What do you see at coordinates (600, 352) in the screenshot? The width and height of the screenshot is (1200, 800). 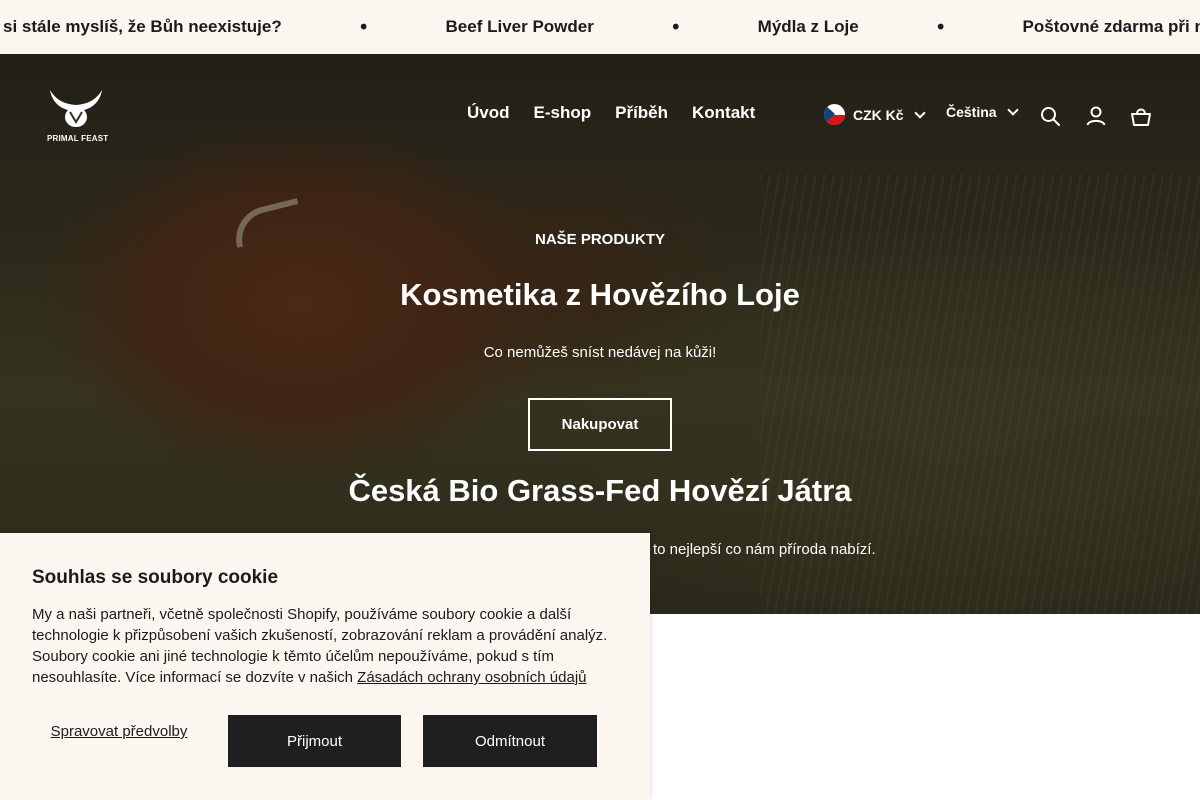 I see `hero-subtitle: Co nemůžeš sníst nedávej na kůži!` at bounding box center [600, 352].